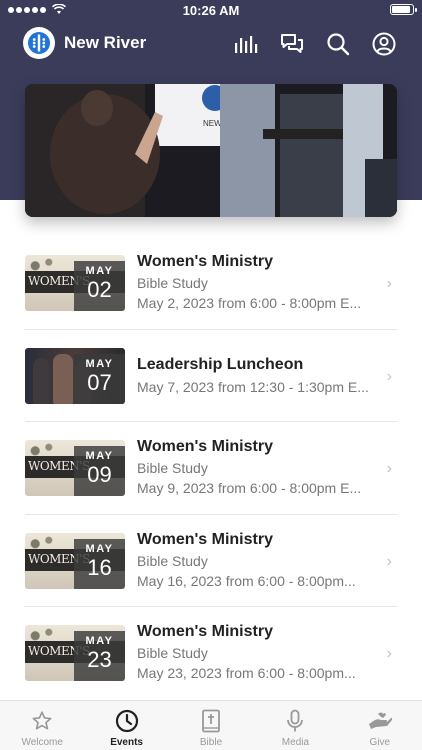 Image resolution: width=422 pixels, height=750 pixels. What do you see at coordinates (246, 44) in the screenshot?
I see `stats-icon` at bounding box center [246, 44].